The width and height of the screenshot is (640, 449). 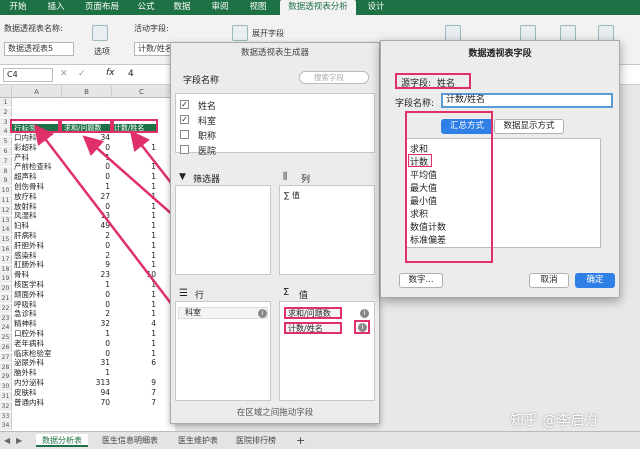 What do you see at coordinates (320, 440) in the screenshot?
I see `sheet-tab-bar: ◀ ▶ 数据分析表 医生信息明细表 医生维护表 医院排行榜 +` at bounding box center [320, 440].